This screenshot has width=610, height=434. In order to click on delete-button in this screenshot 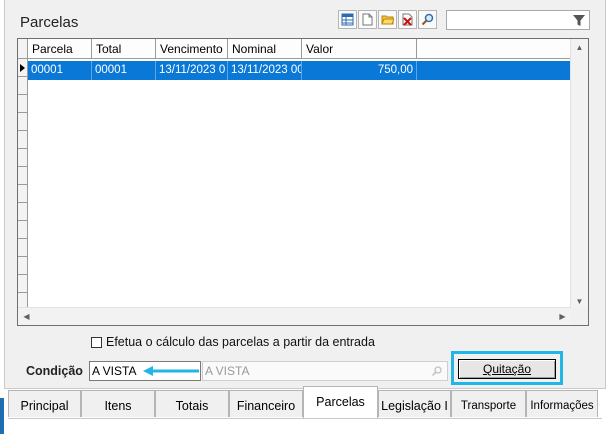, I will do `click(407, 19)`.